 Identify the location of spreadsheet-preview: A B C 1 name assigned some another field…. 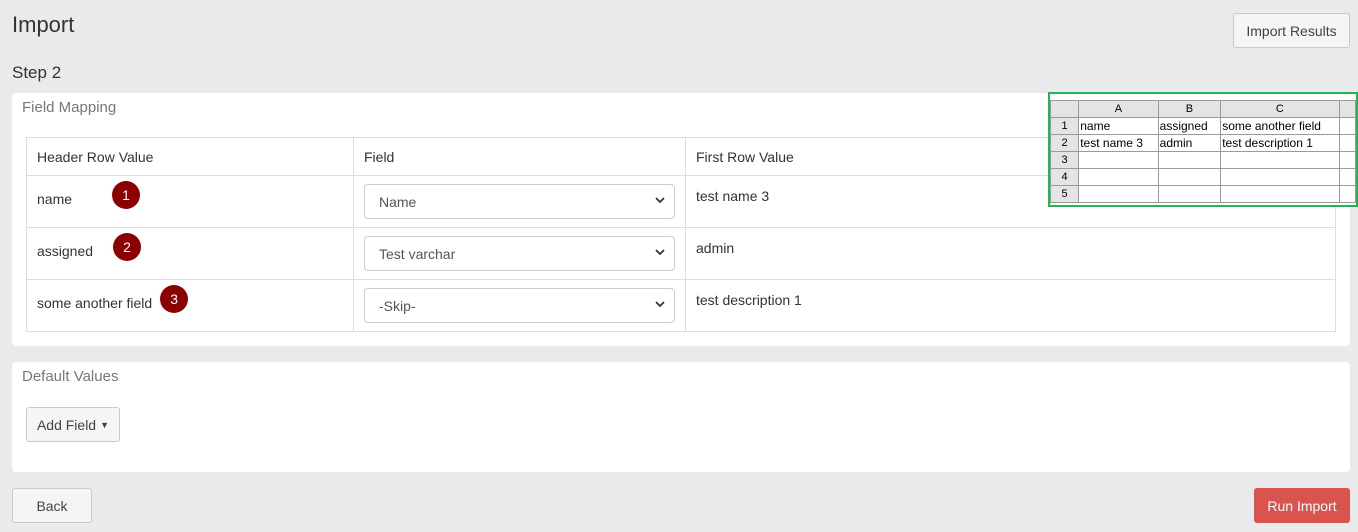
(1203, 149).